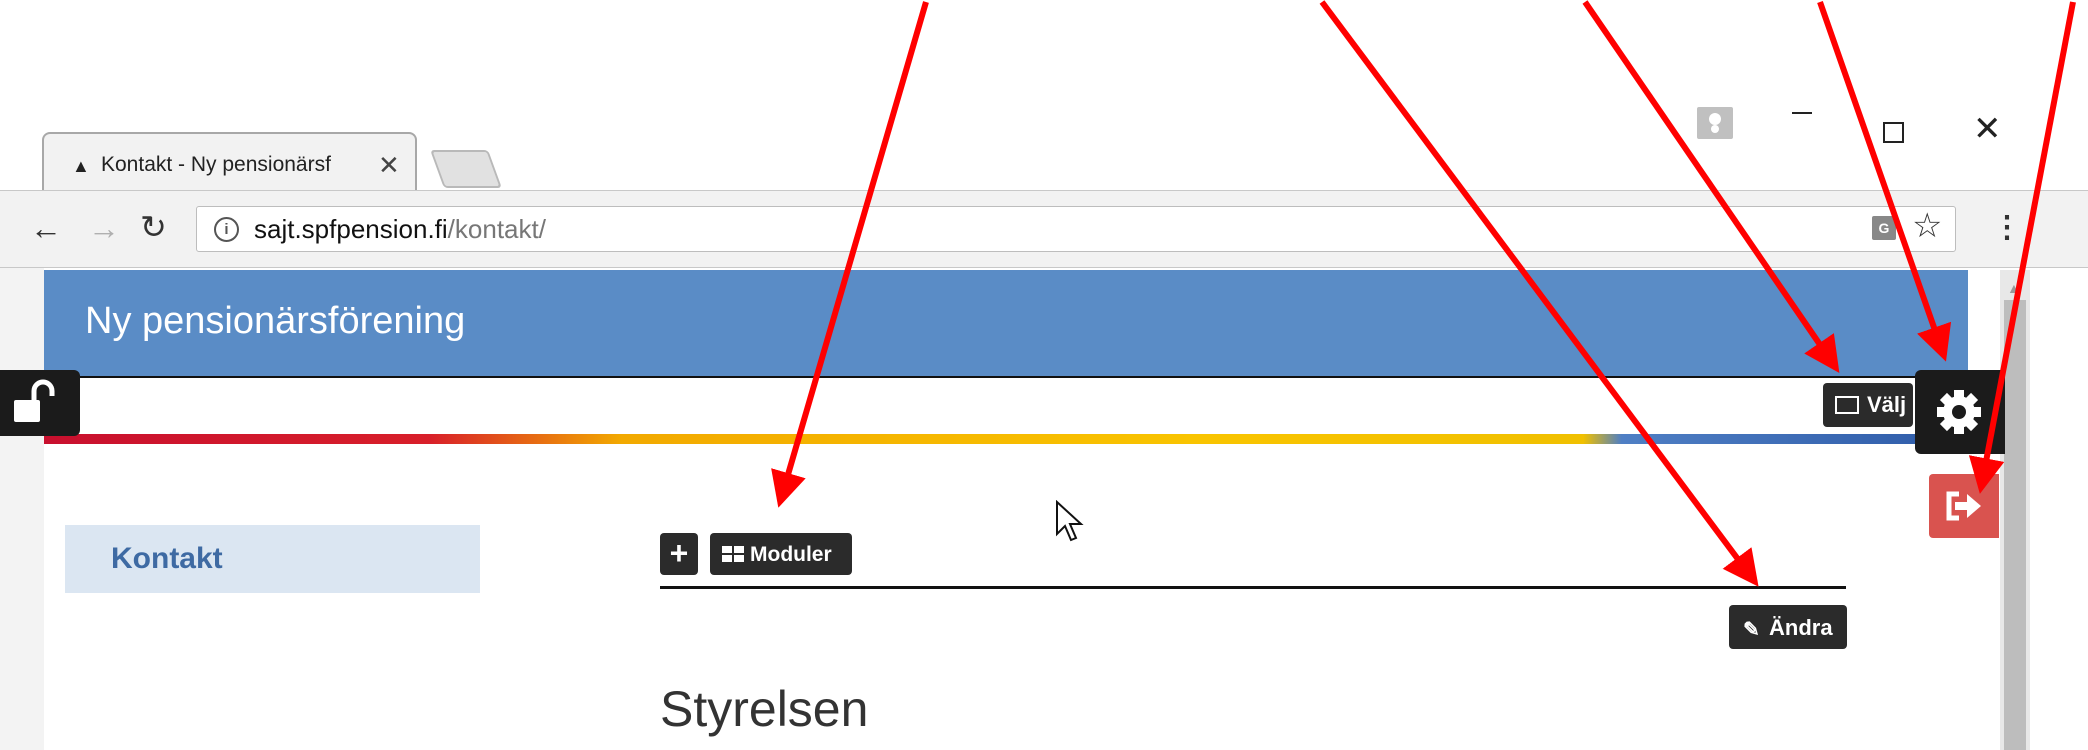 The height and width of the screenshot is (750, 2088). I want to click on gear-icon, so click(1959, 412).